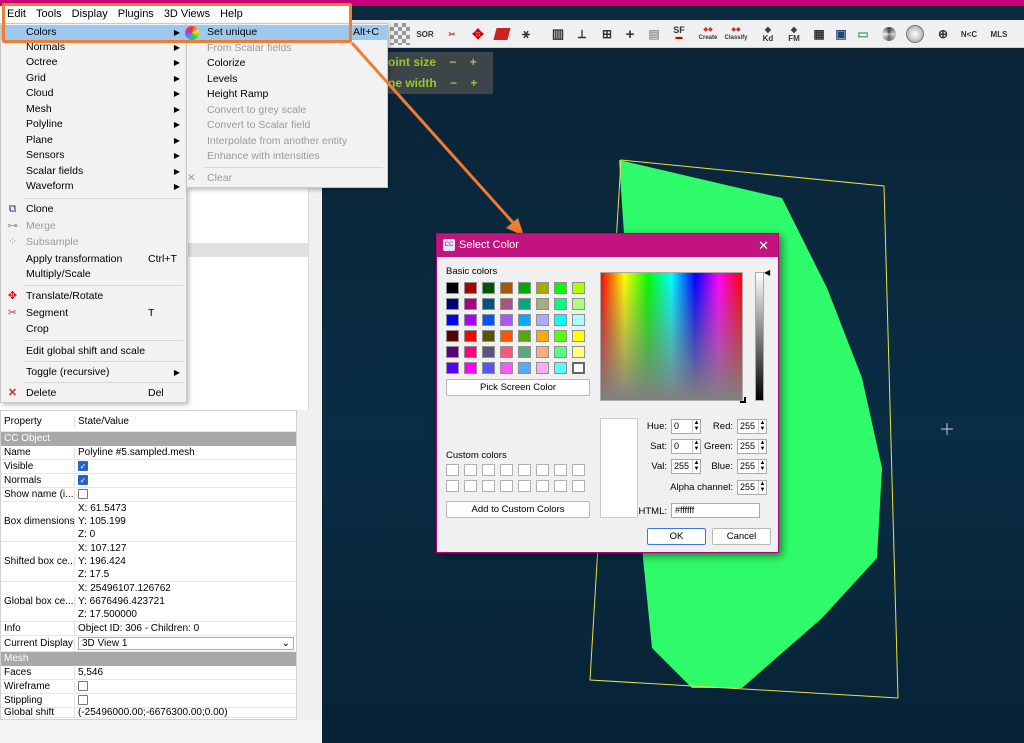 This screenshot has height=743, width=1024. What do you see at coordinates (658, 446) in the screenshot?
I see `sat-label: Sat:` at bounding box center [658, 446].